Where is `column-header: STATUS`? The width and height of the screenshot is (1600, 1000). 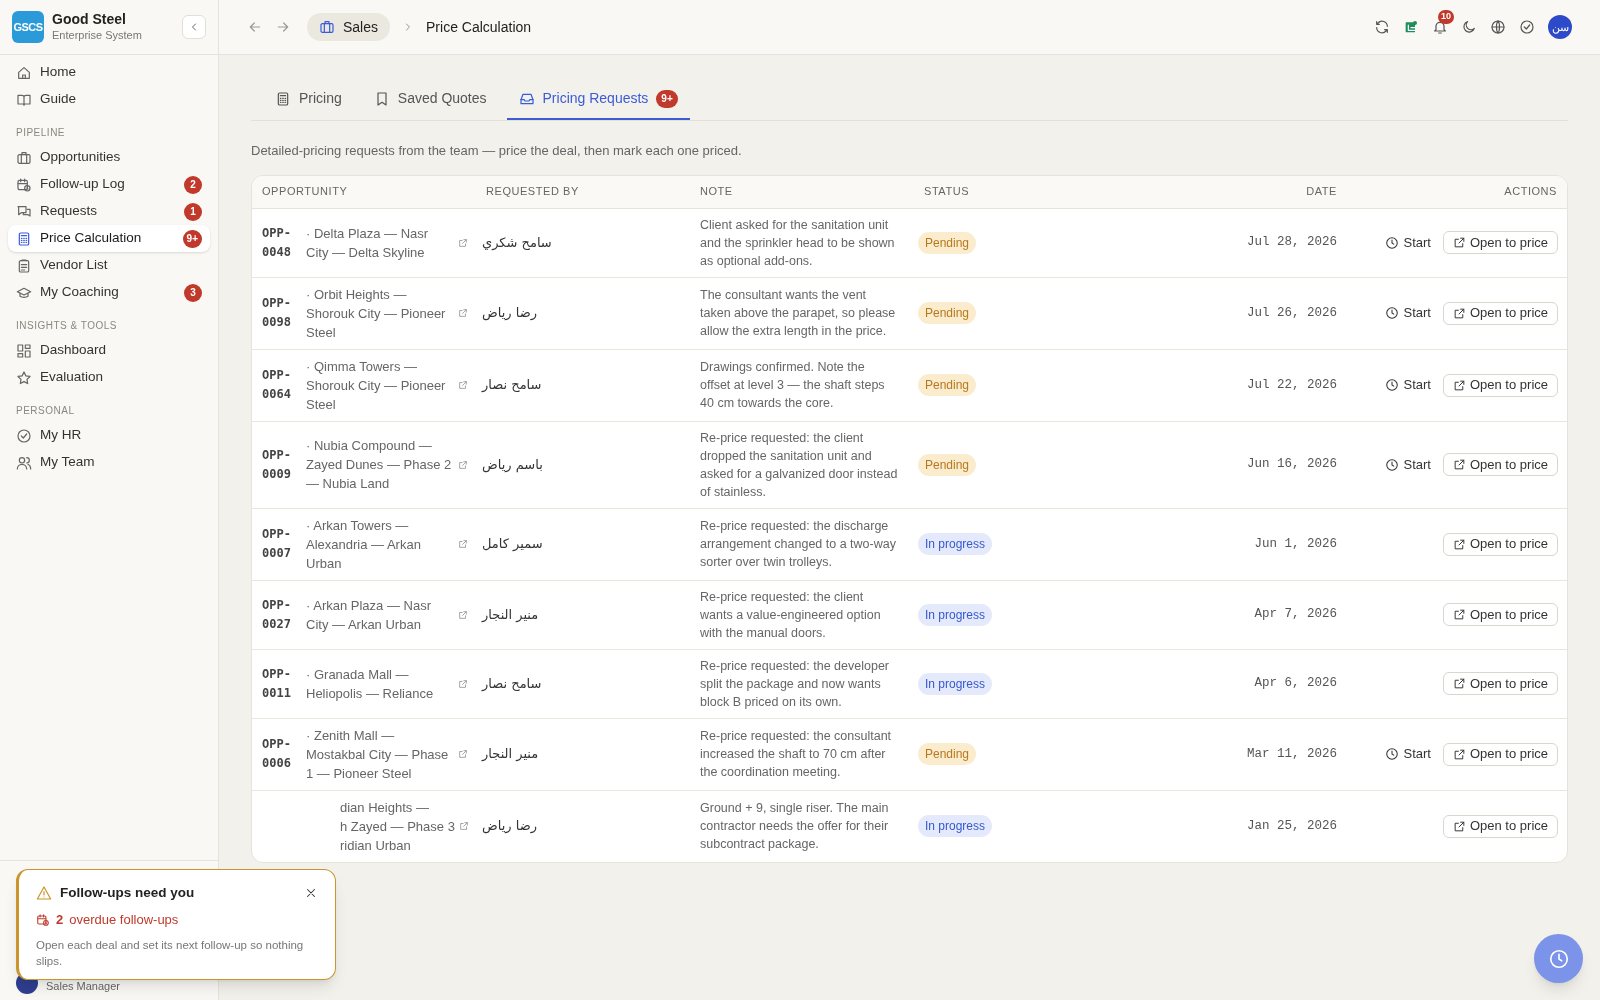
column-header: STATUS is located at coordinates (947, 192).